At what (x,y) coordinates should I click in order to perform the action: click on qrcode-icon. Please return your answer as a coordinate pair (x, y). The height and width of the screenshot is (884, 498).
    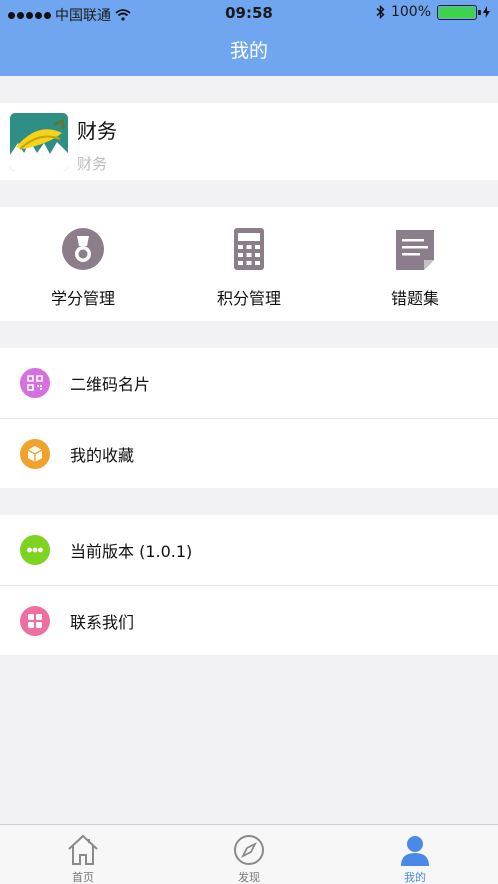
    Looking at the image, I should click on (35, 383).